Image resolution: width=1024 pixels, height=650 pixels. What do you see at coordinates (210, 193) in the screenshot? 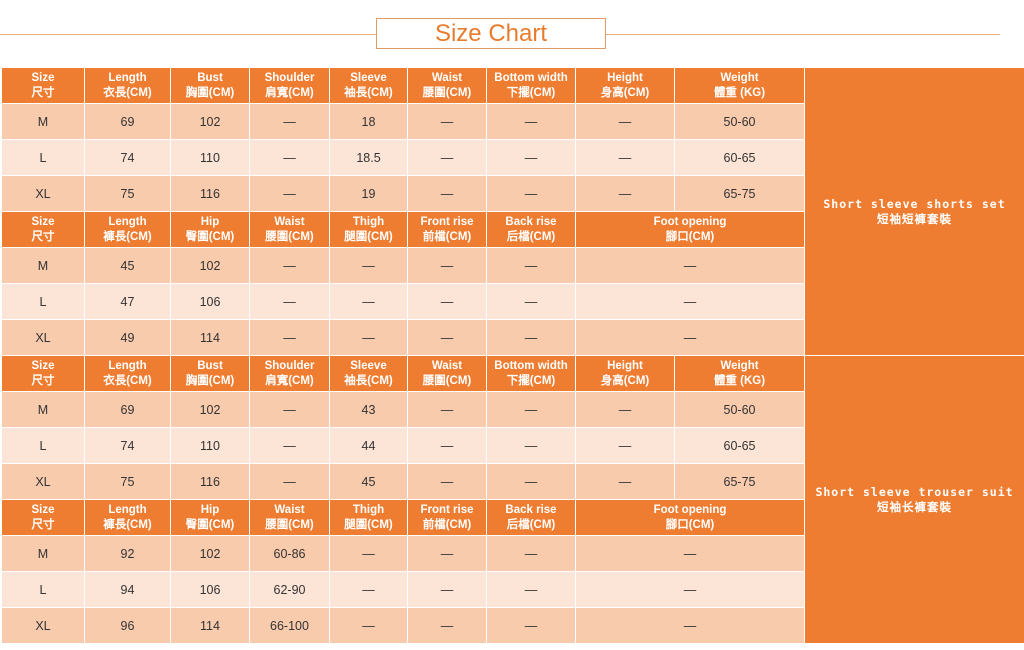
I see `table-cell: 116` at bounding box center [210, 193].